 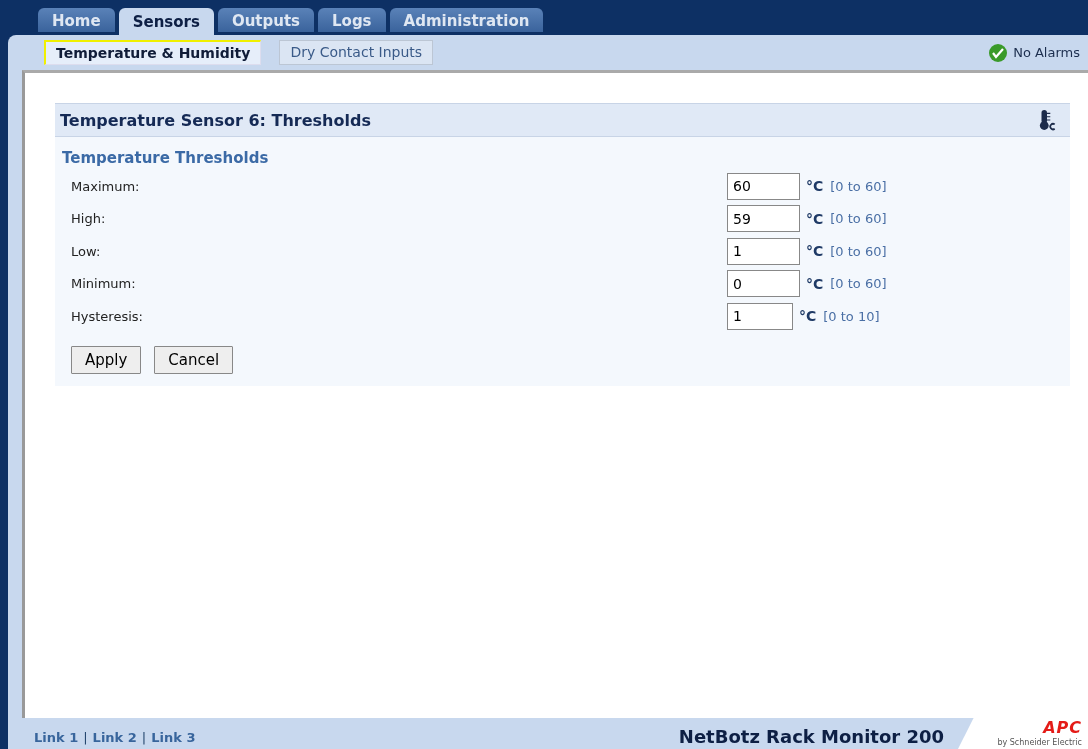 What do you see at coordinates (114, 737) in the screenshot?
I see `footer-link: Link 2` at bounding box center [114, 737].